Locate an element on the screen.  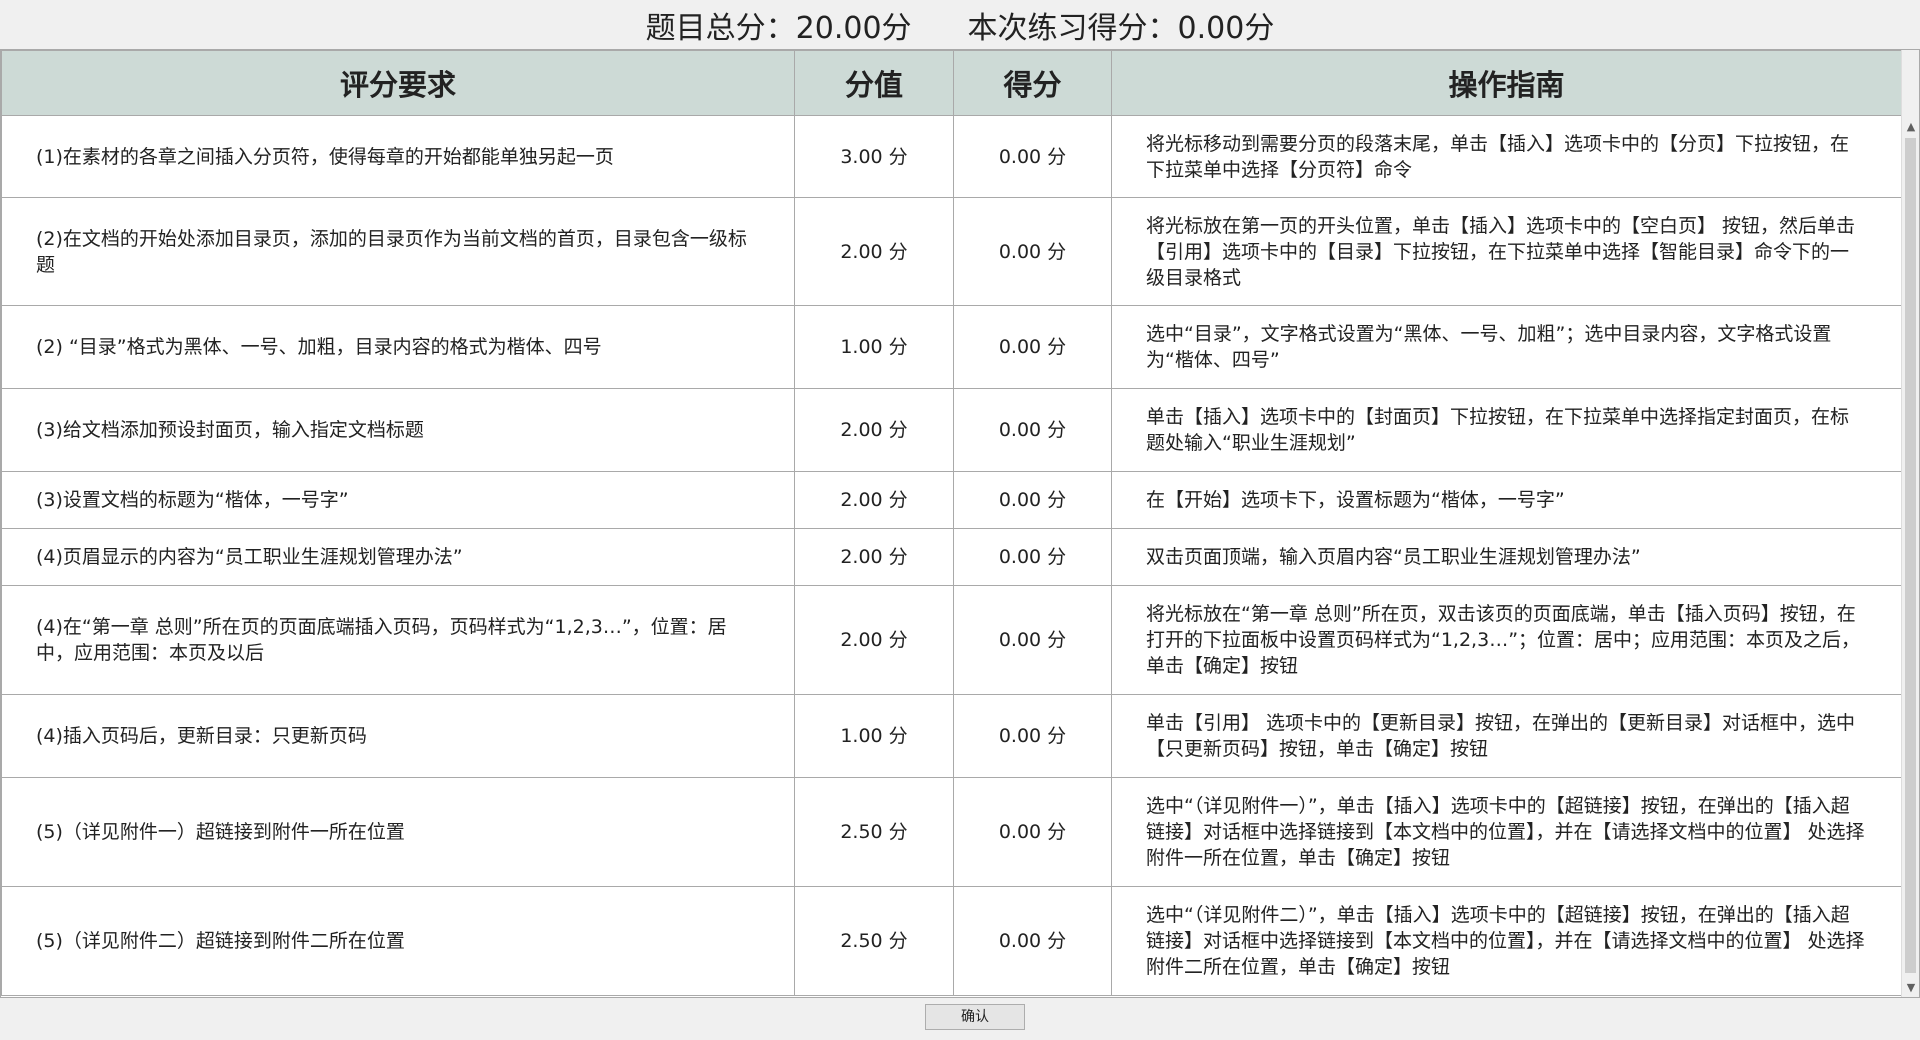
requirement-cell: (5)（详见附件一）超链接到附件一所在位置 is located at coordinates (398, 832).